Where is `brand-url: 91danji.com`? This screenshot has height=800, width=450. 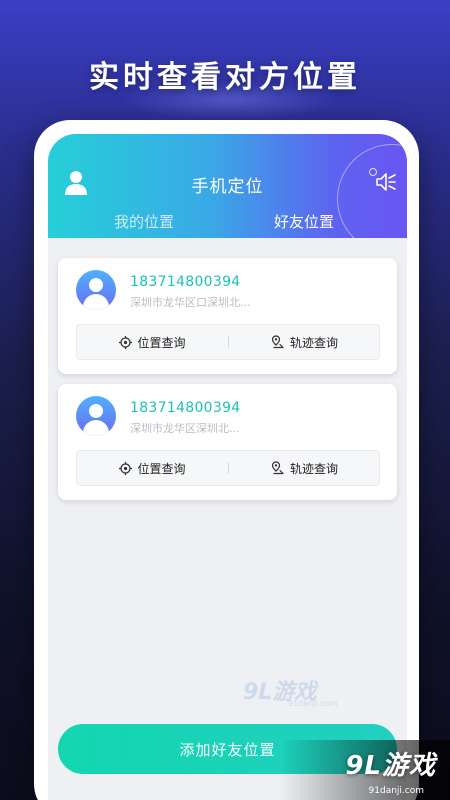
brand-url: 91danji.com is located at coordinates (396, 791).